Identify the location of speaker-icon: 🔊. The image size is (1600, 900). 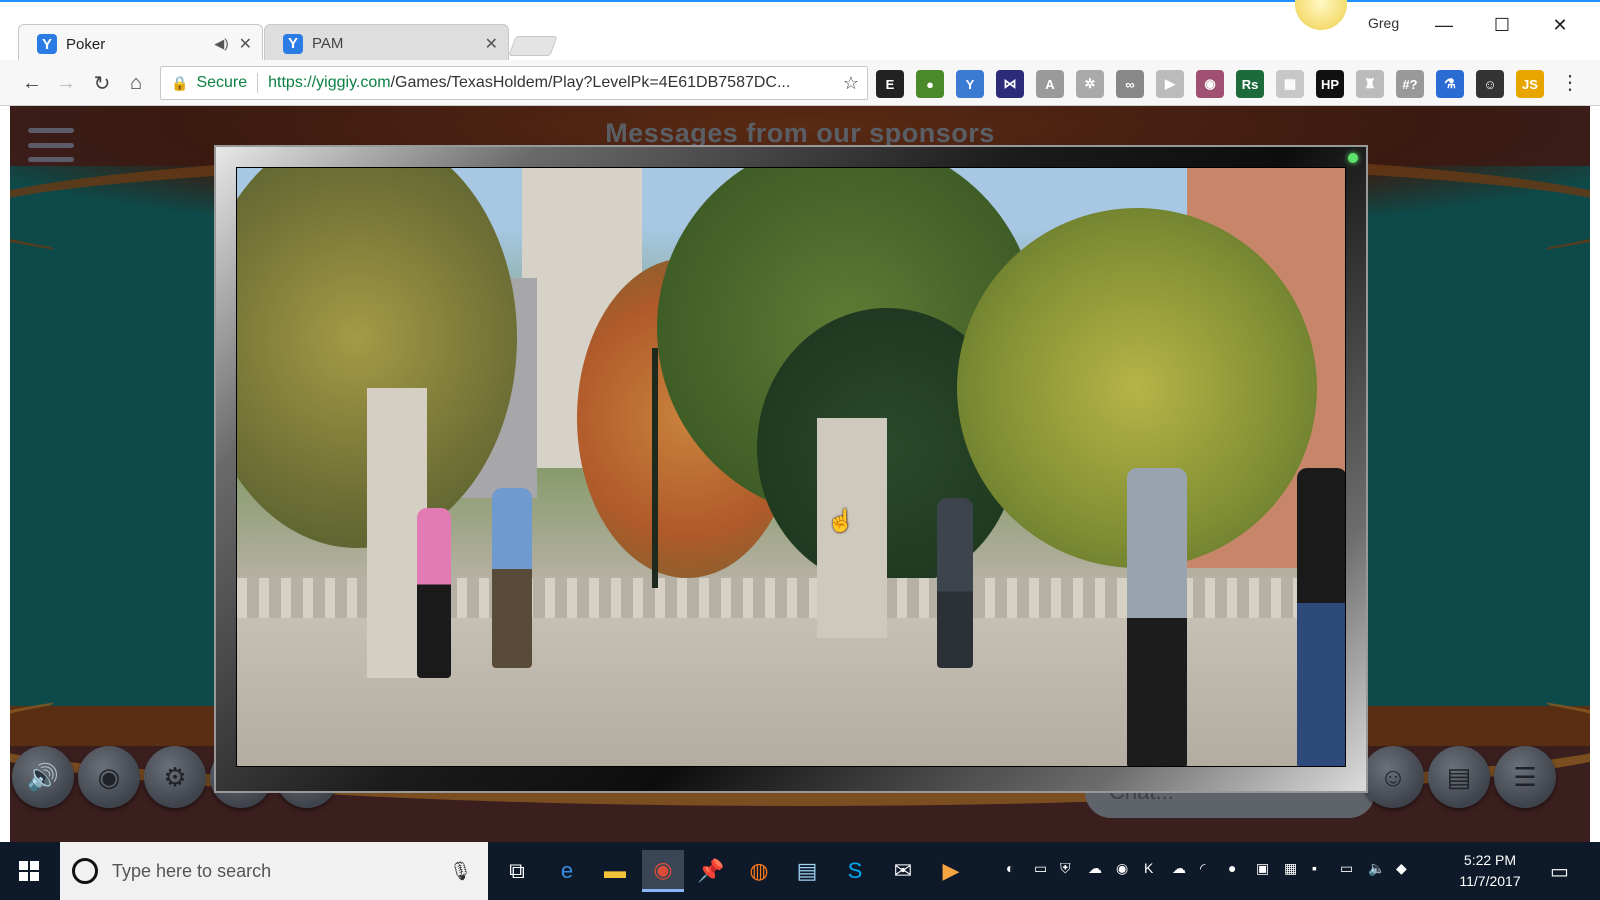
(43, 777).